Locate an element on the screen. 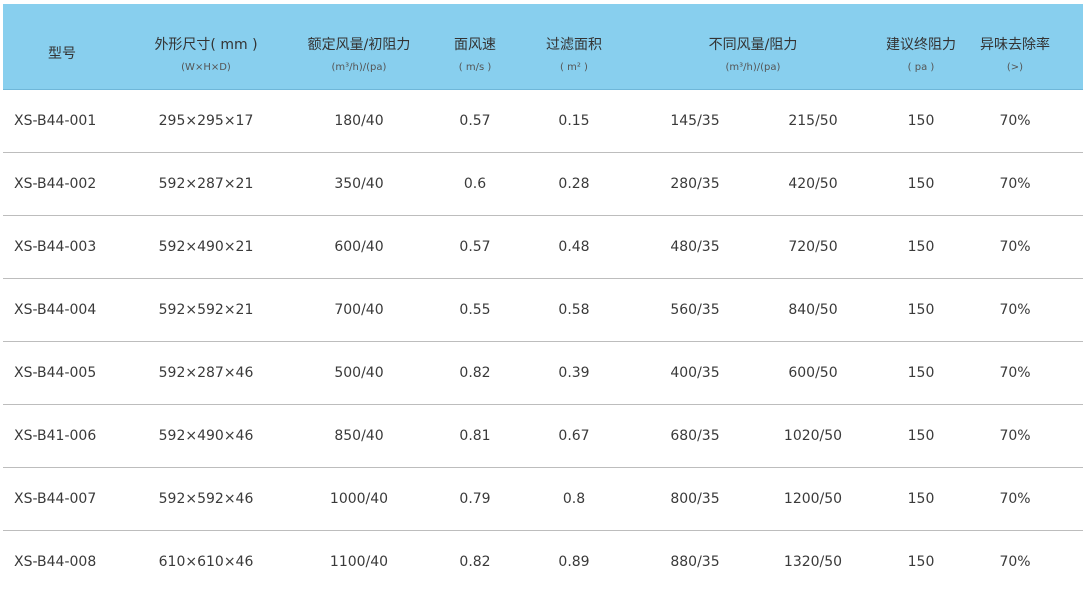 This screenshot has width=1083, height=594. cell-size: 295×295×17 is located at coordinates (206, 121).